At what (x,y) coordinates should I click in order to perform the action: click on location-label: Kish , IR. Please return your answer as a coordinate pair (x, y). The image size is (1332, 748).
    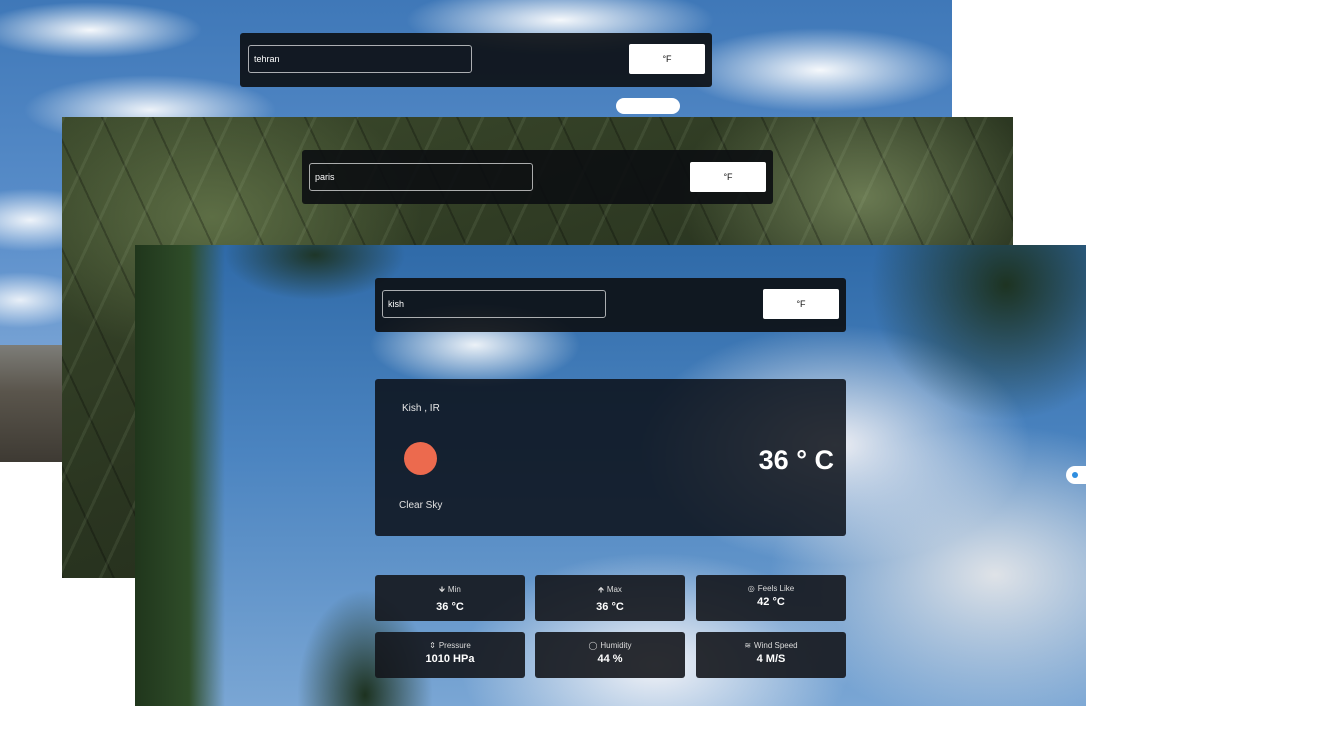
    Looking at the image, I should click on (421, 408).